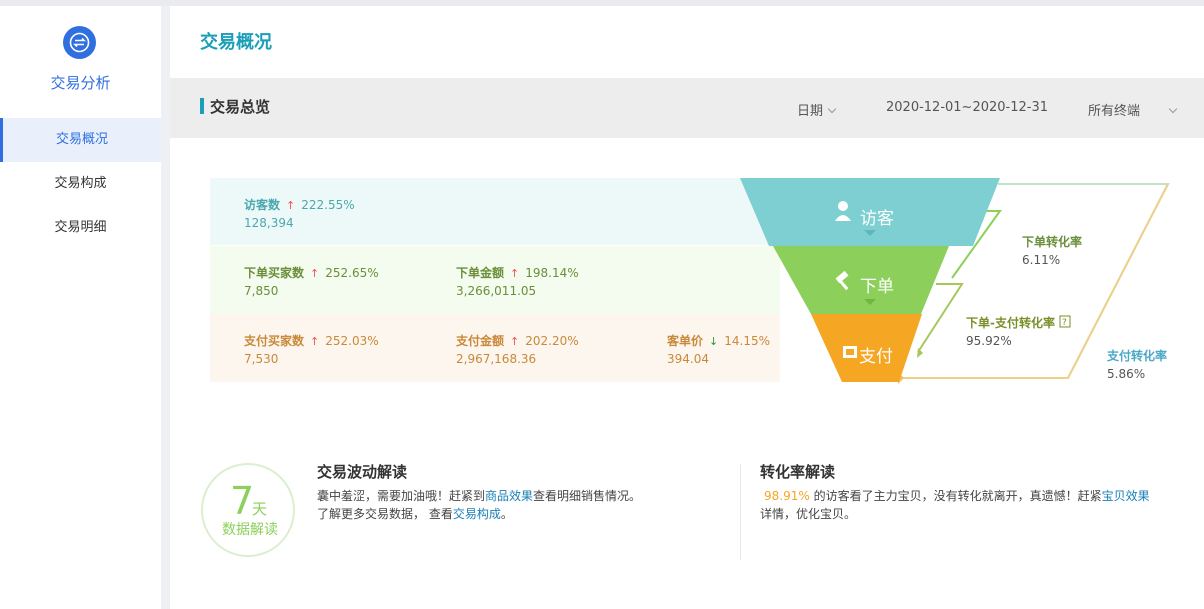  I want to click on help-icon: ?, so click(1065, 321).